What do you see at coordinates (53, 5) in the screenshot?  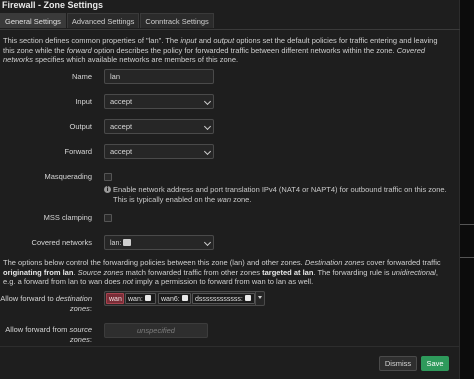 I see `modal-title: Firewall - Zone Settings` at bounding box center [53, 5].